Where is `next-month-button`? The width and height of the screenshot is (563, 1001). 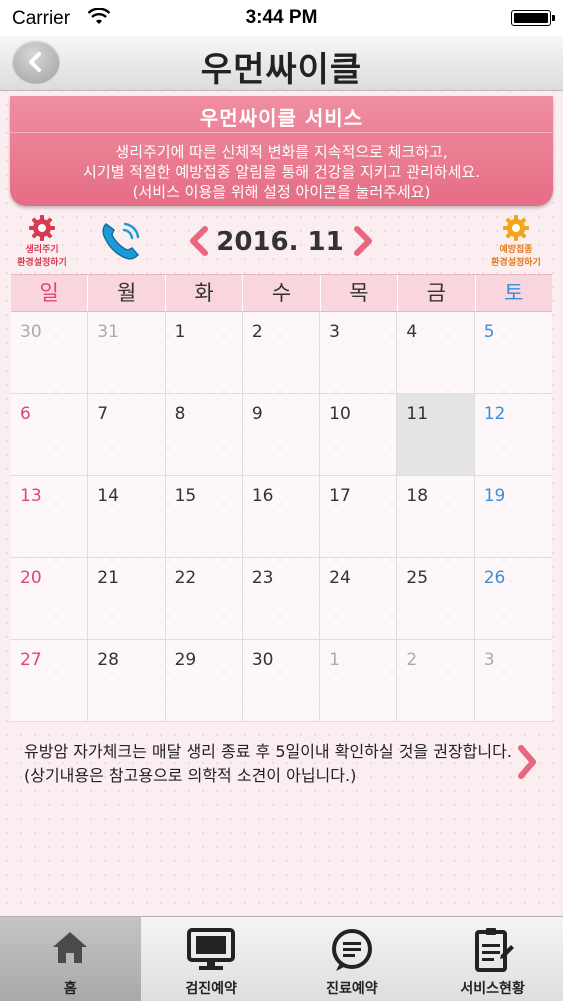 next-month-button is located at coordinates (363, 241).